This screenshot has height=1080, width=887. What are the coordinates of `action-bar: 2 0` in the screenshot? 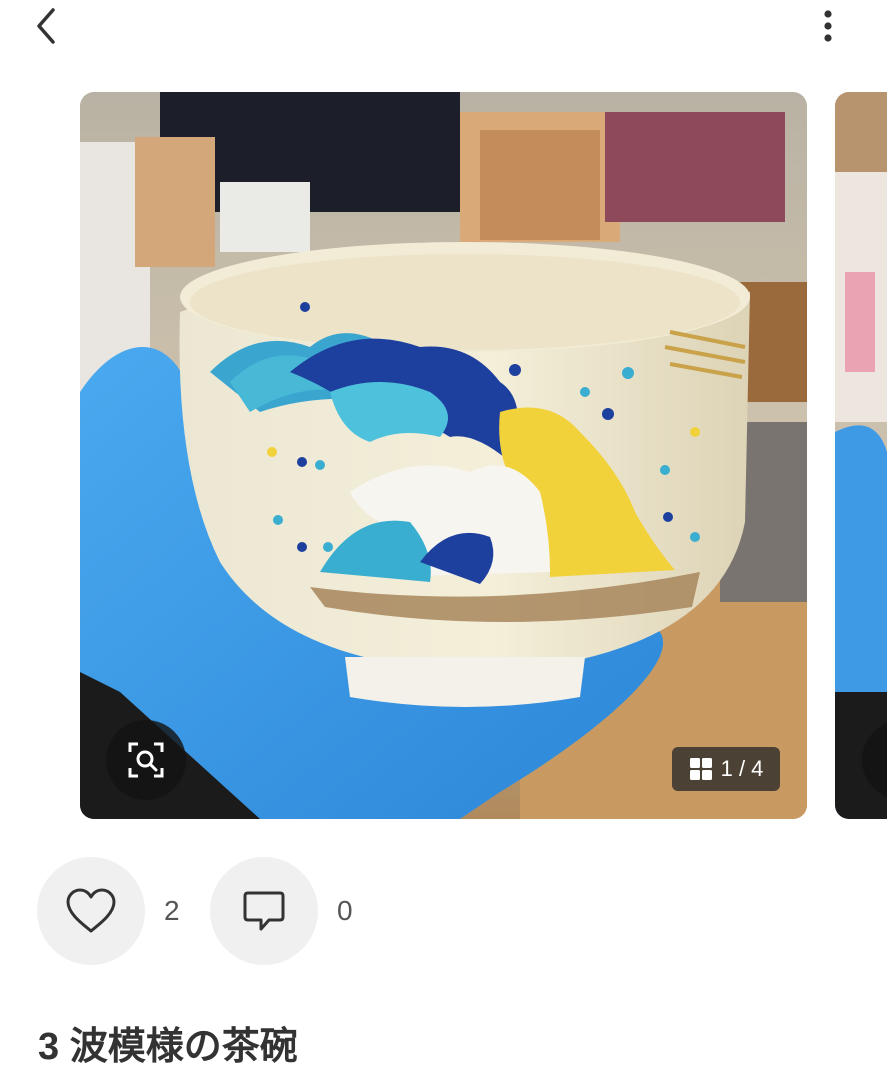 It's located at (443, 912).